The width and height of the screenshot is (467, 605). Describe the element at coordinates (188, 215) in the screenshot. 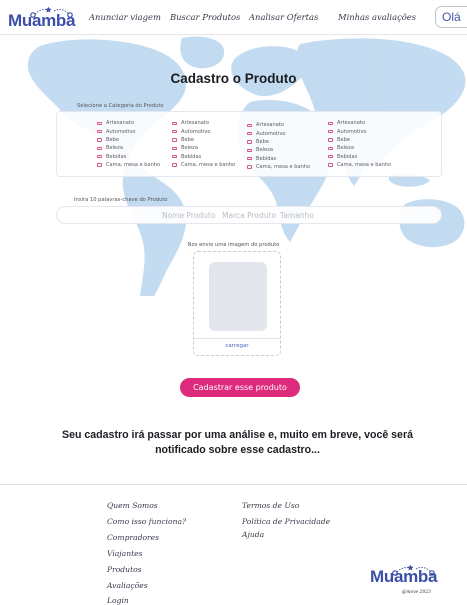

I see `keyword-product-name: Nome Produto` at that location.